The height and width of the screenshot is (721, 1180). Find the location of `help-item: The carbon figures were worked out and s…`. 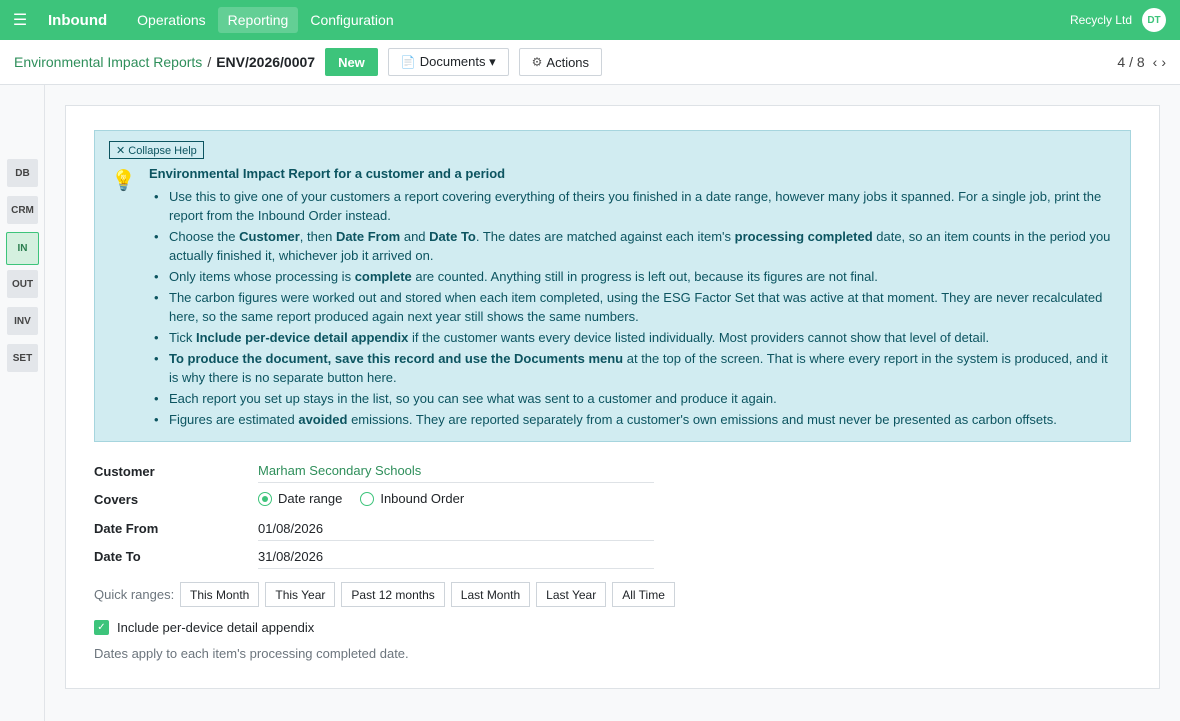

help-item: The carbon figures were worked out and s… is located at coordinates (631, 307).